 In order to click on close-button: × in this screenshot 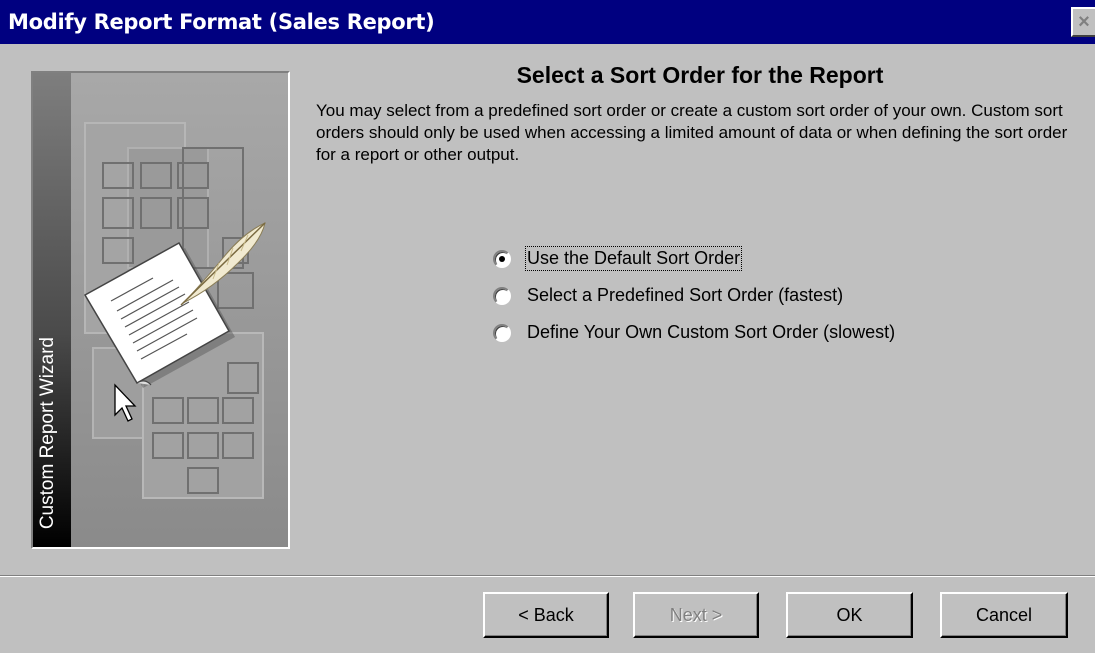, I will do `click(1083, 22)`.